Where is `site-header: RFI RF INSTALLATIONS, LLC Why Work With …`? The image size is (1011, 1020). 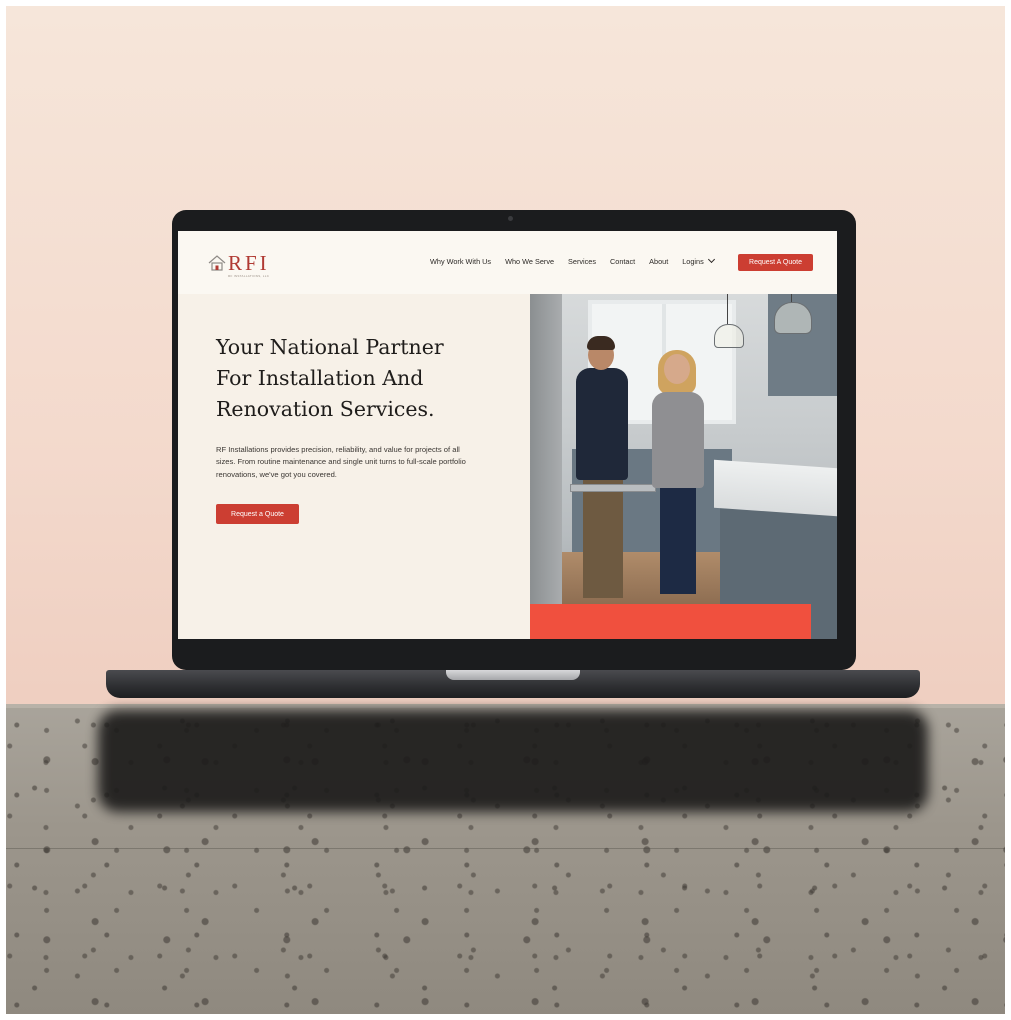
site-header: RFI RF INSTALLATIONS, LLC Why Work With … is located at coordinates (507, 262).